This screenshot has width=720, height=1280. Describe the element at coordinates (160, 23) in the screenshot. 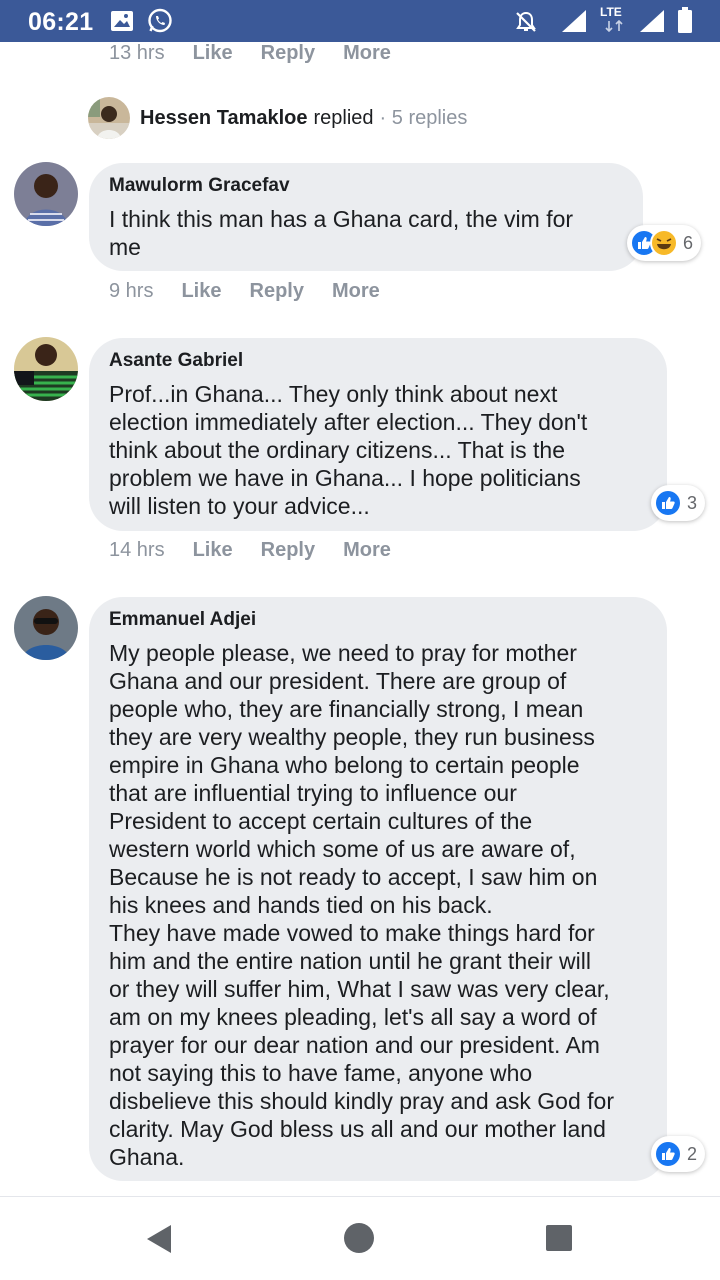

I see `whatsapp-icon` at that location.